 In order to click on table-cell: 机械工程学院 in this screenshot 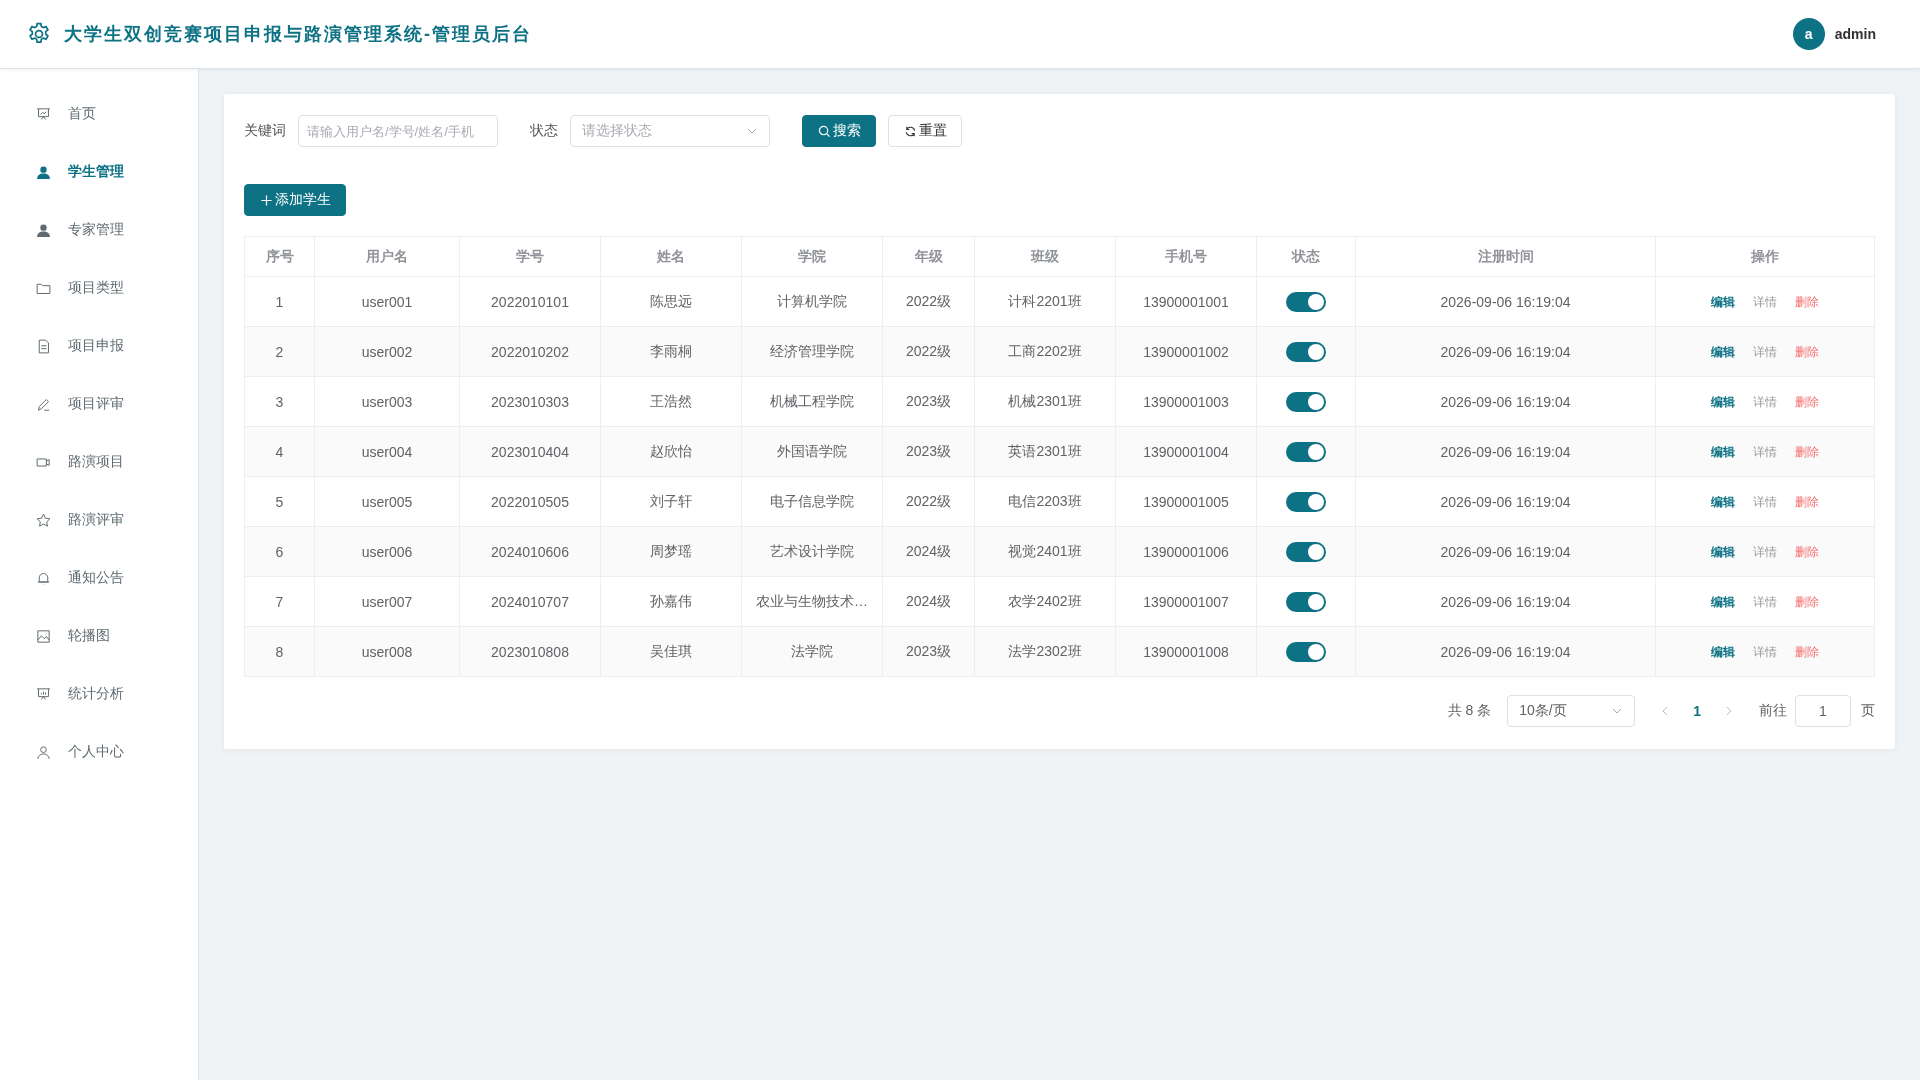, I will do `click(812, 401)`.